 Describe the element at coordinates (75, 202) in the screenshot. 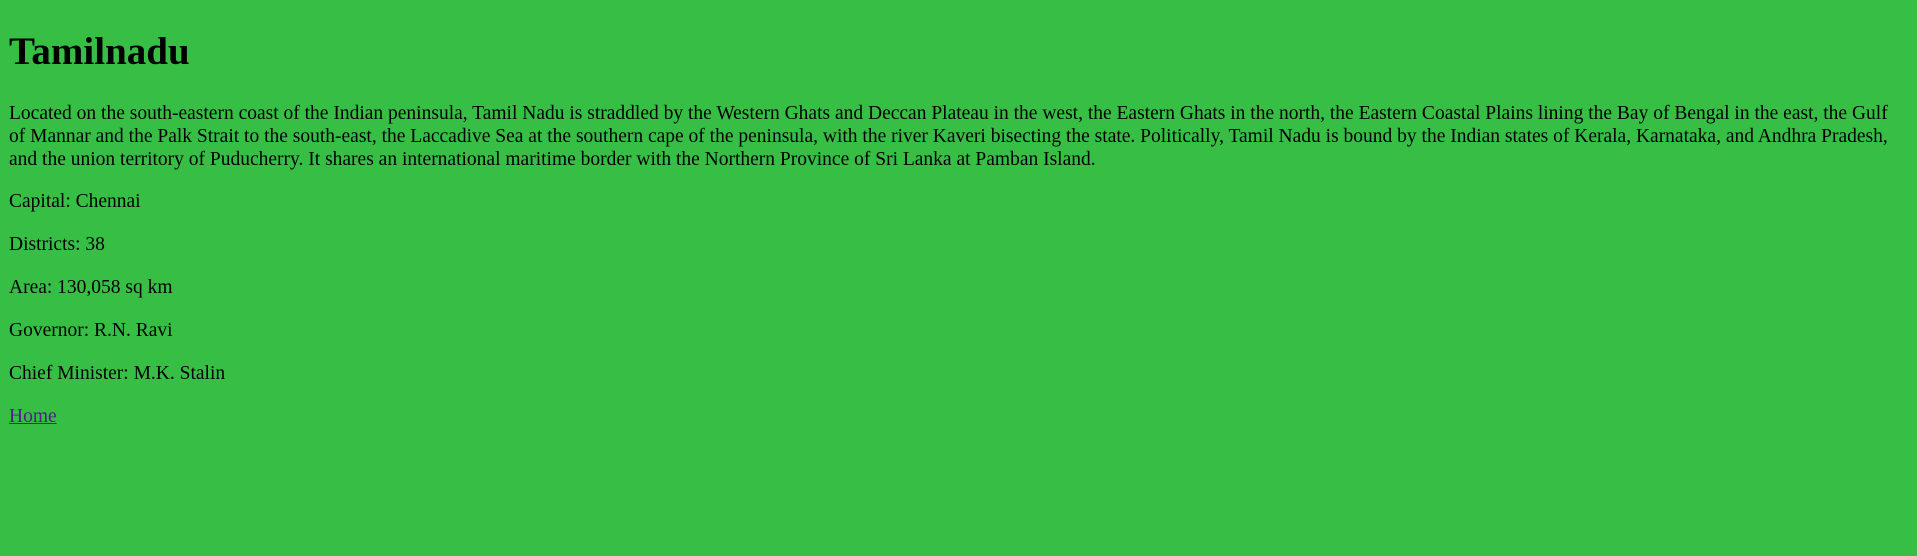

I see `capital-text: Capital: Chennai` at that location.